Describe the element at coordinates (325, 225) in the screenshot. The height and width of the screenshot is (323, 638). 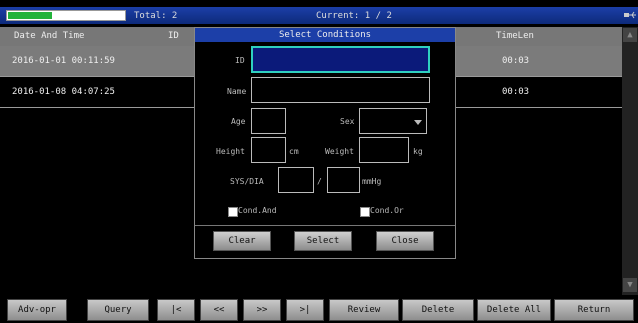
I see `dialog-divider` at that location.